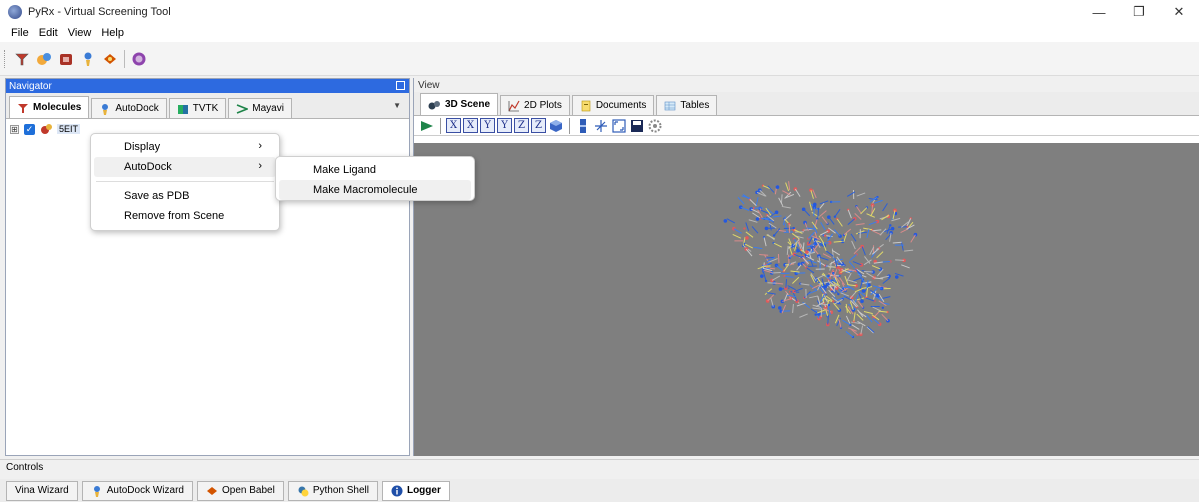 Image resolution: width=1199 pixels, height=502 pixels. I want to click on menu-item-make-ligand: Make Ligand, so click(375, 170).